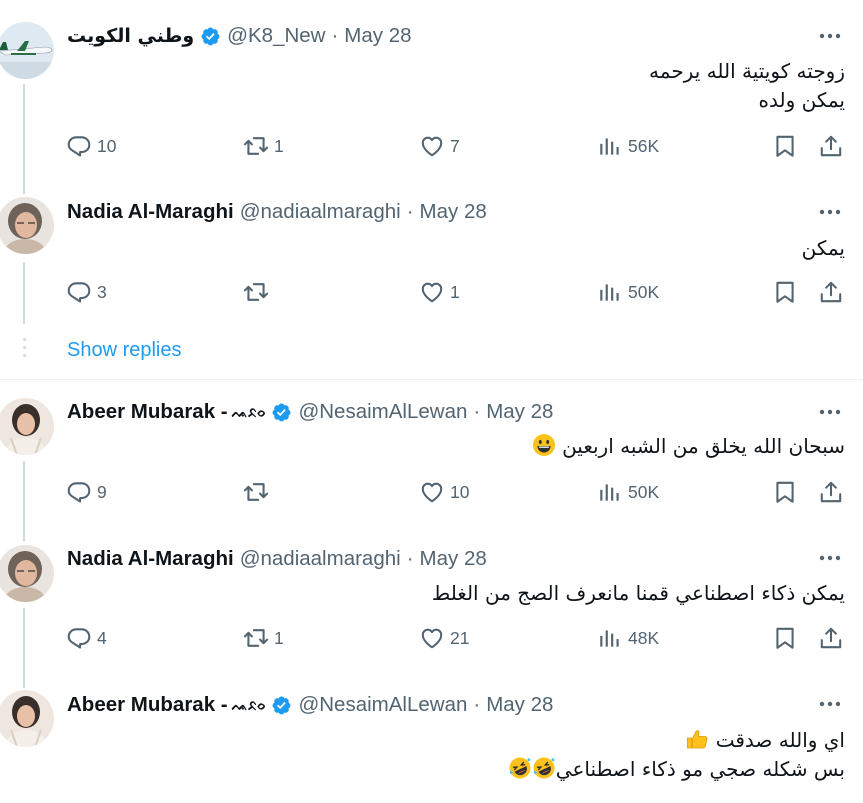 This screenshot has height=803, width=863. I want to click on reply-button: 10, so click(91, 146).